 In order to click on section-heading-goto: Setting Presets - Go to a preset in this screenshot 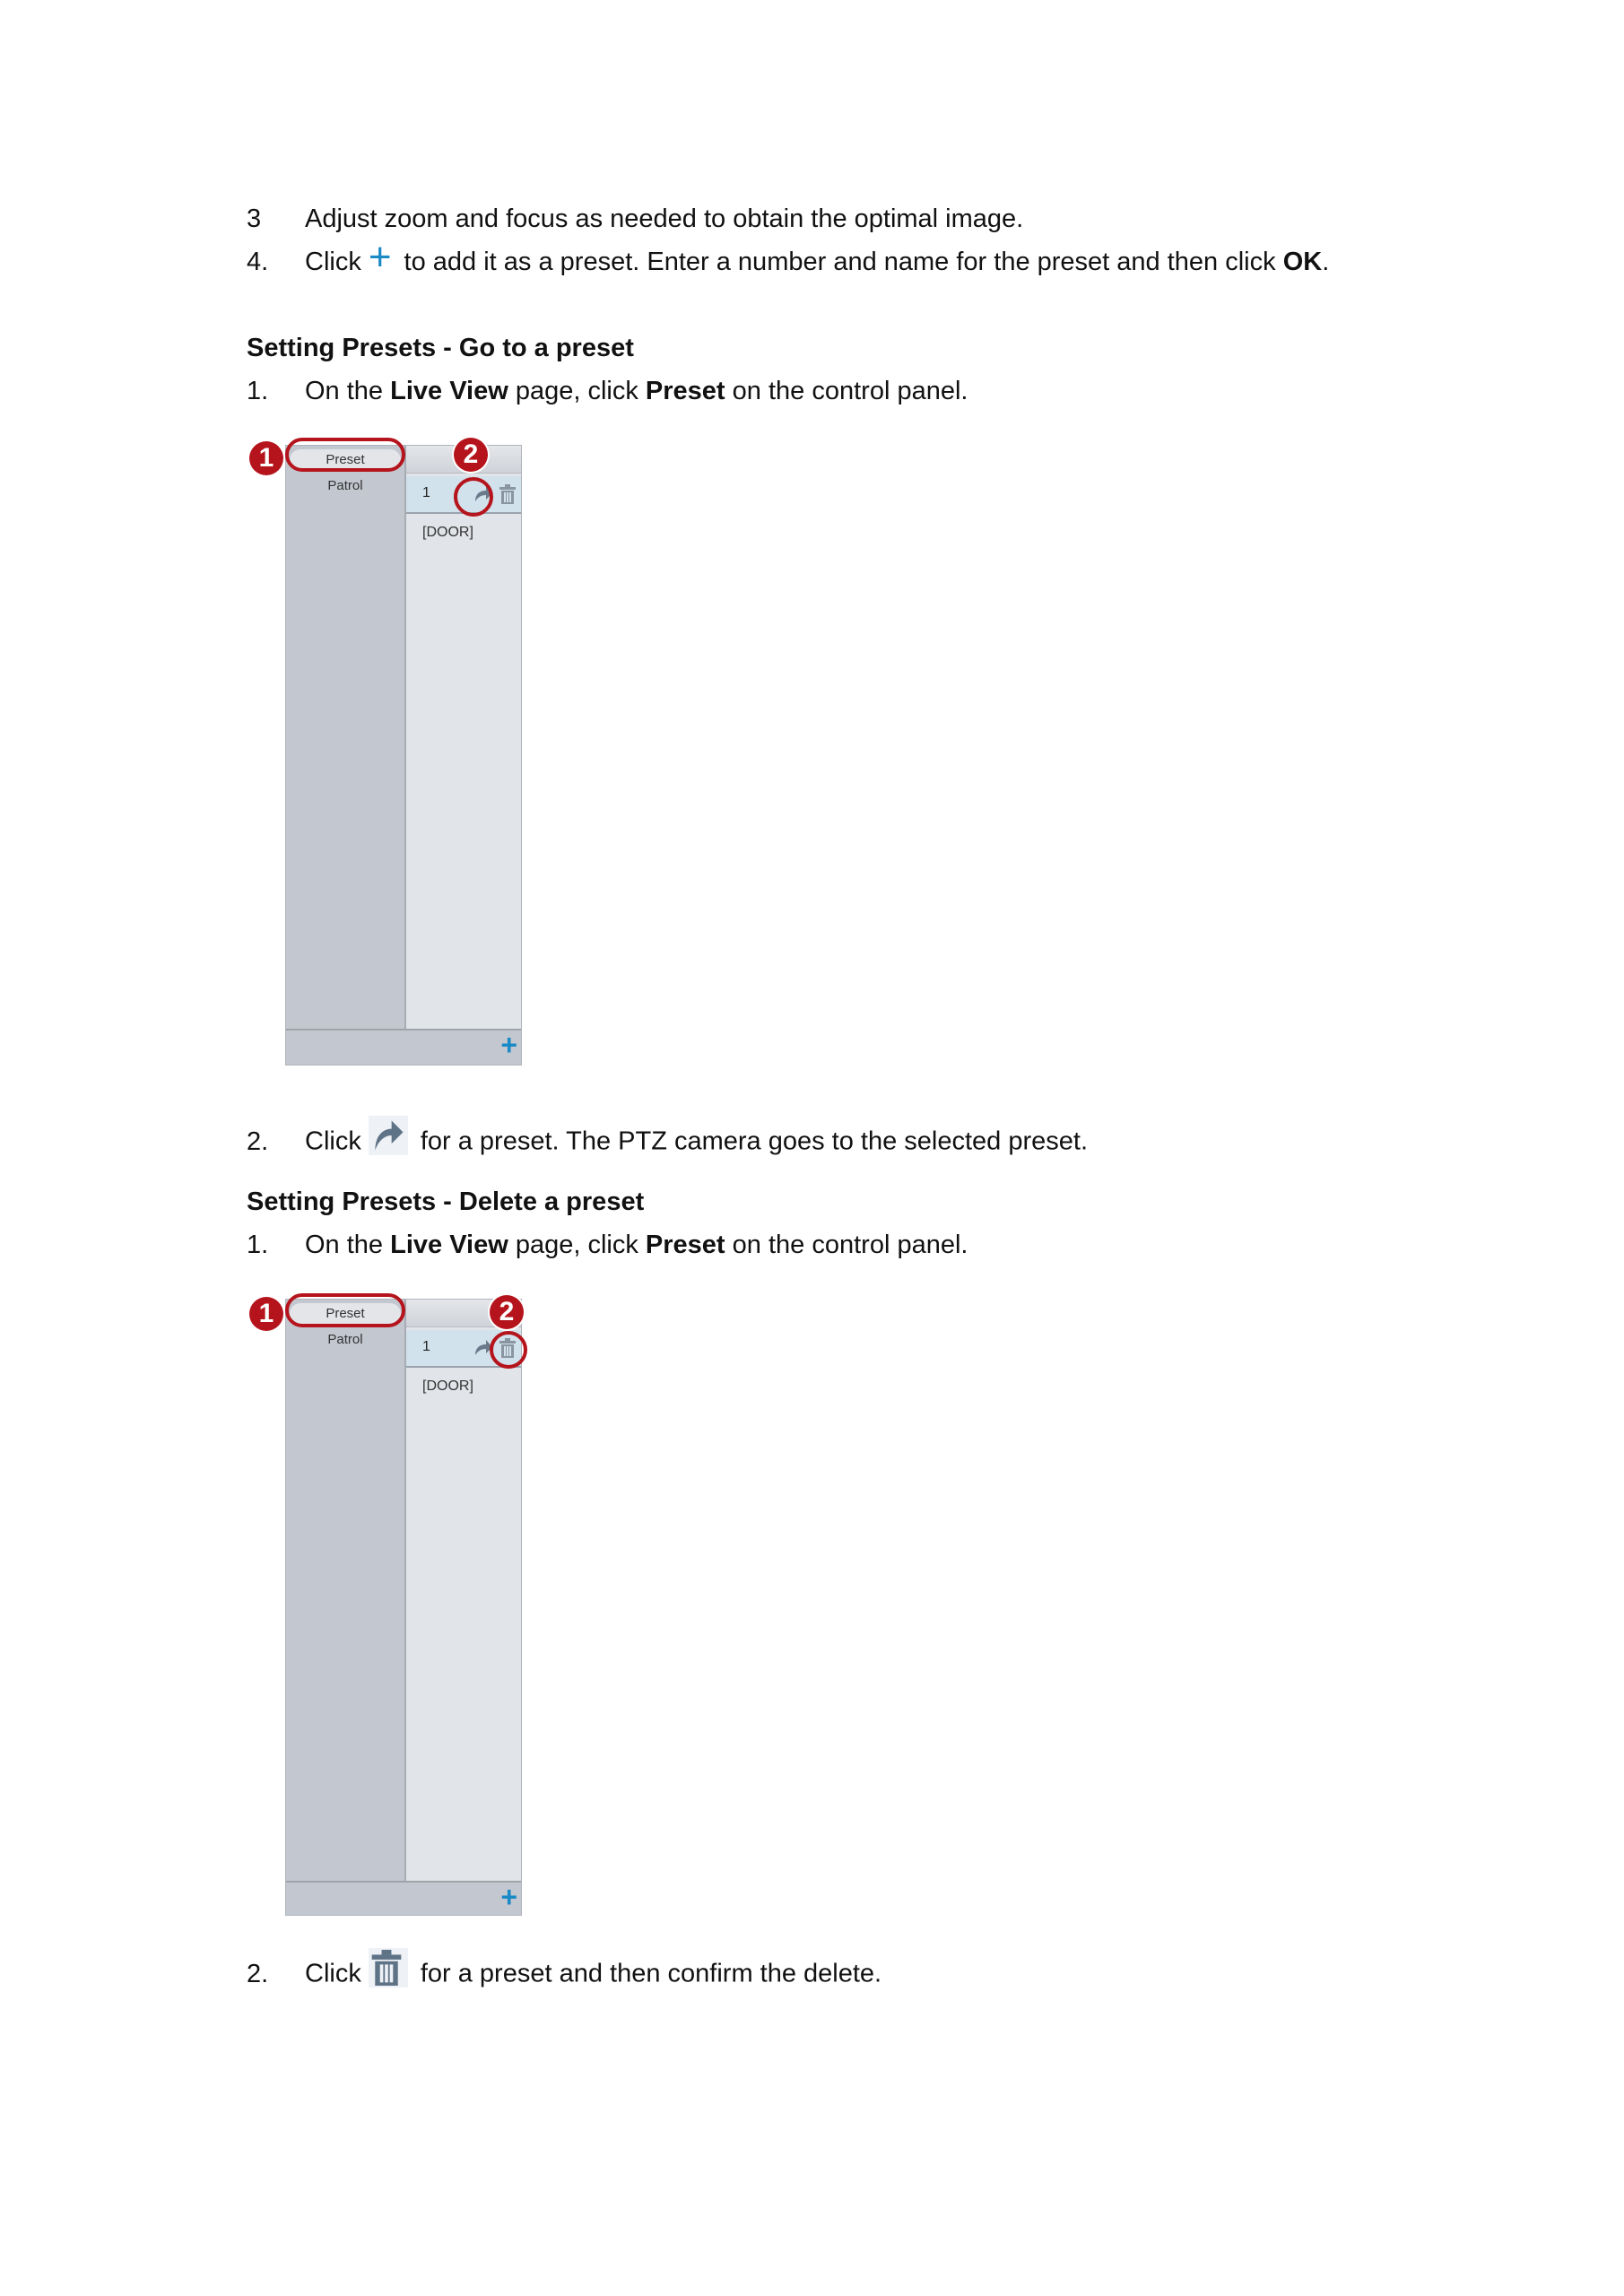, I will do `click(440, 348)`.